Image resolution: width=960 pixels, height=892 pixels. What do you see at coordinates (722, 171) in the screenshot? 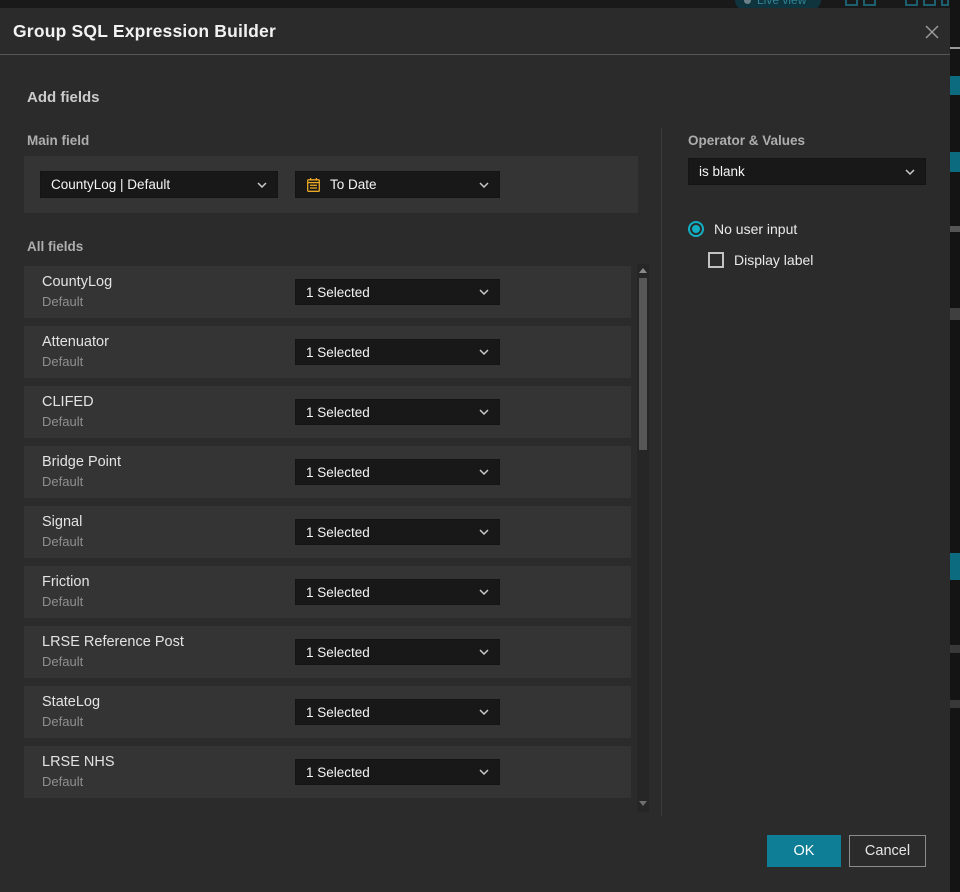
I see `operator-select-value: is blank` at bounding box center [722, 171].